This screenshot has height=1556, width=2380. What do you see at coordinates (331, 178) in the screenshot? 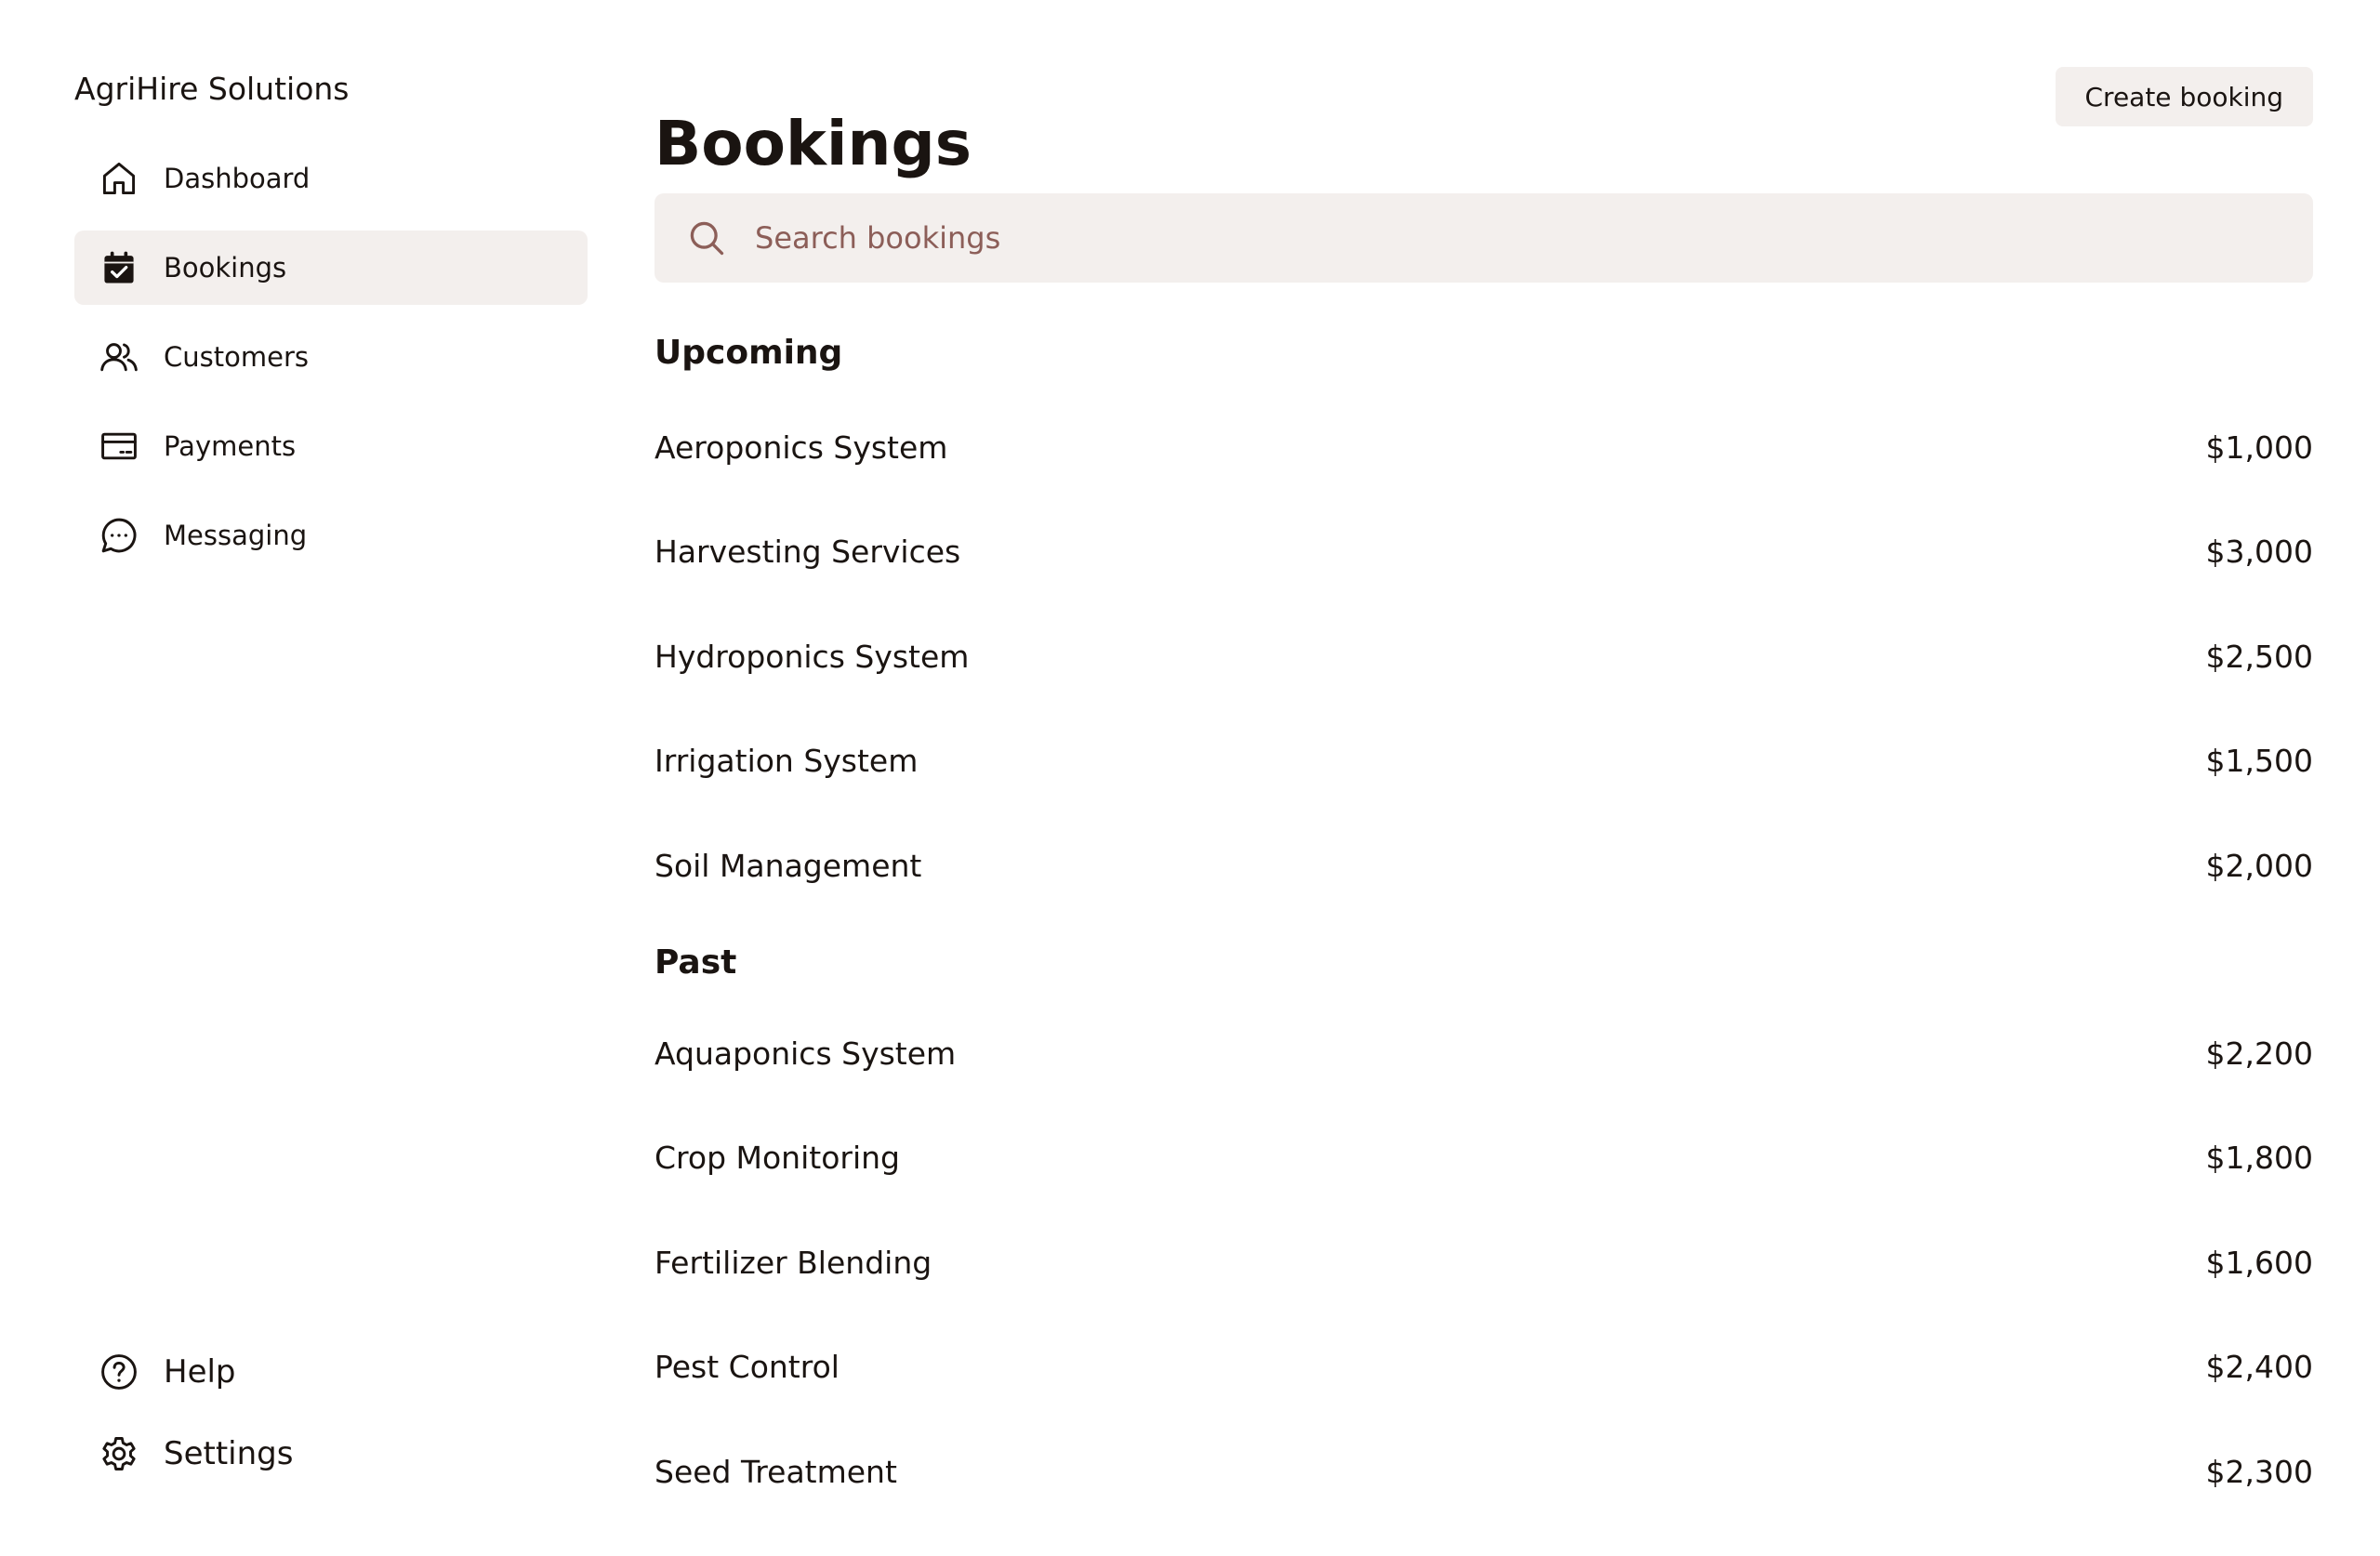
I see `sidebar-item-dashboard: Dashboard` at bounding box center [331, 178].